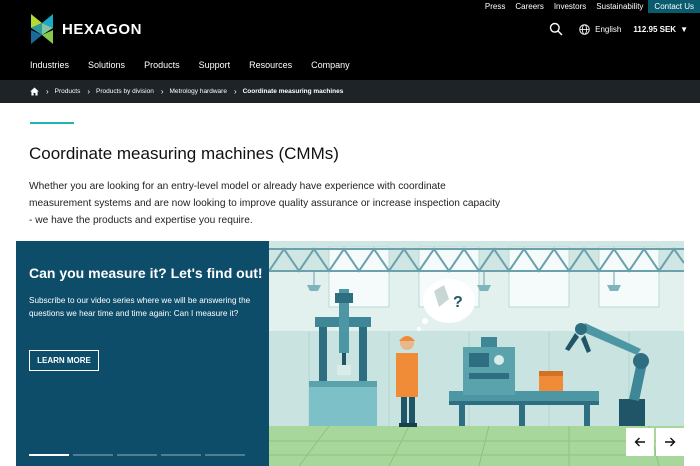 This screenshot has width=700, height=466. I want to click on utility-link-careers: Careers, so click(529, 6).